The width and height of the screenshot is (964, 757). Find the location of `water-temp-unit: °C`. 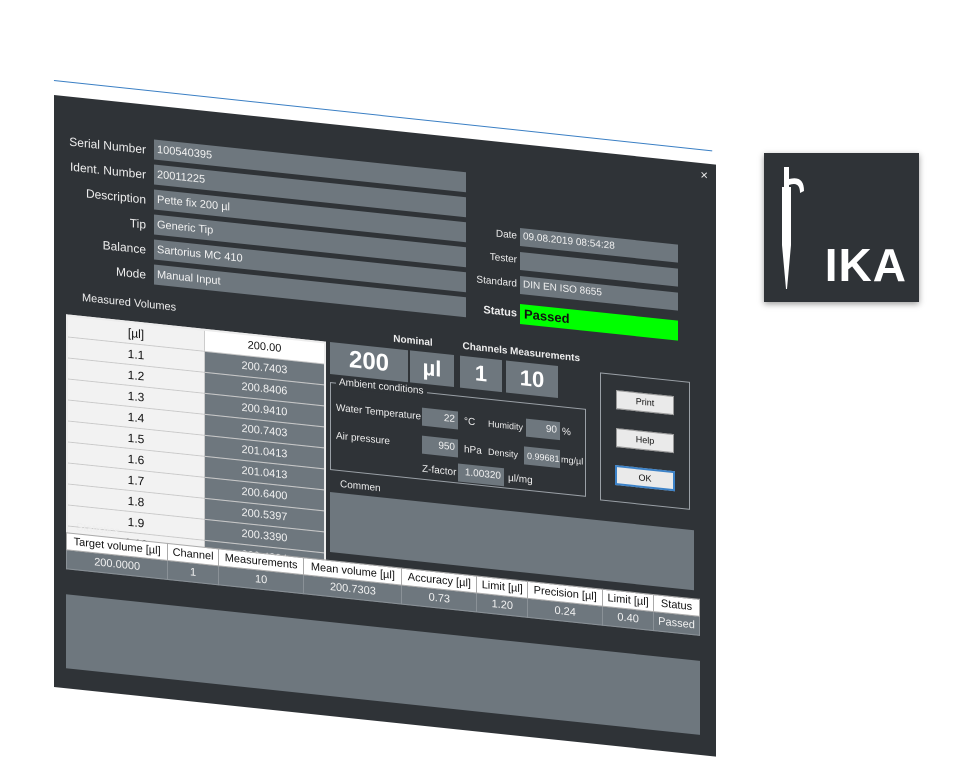

water-temp-unit: °C is located at coordinates (470, 422).